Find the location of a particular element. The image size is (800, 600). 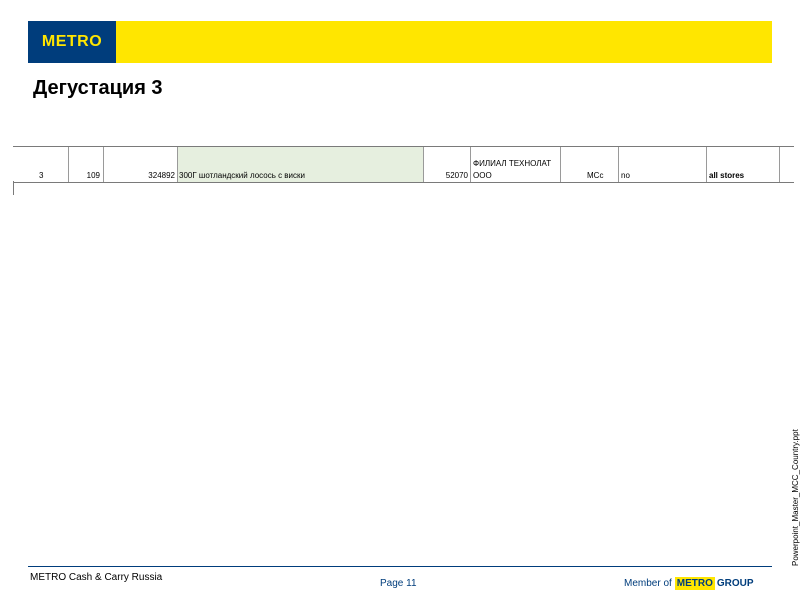

metro-logo-text: METRO is located at coordinates (72, 41).